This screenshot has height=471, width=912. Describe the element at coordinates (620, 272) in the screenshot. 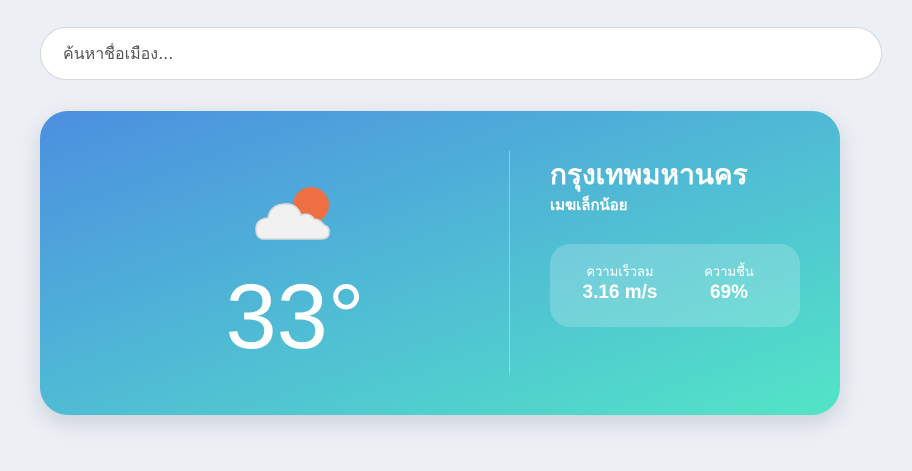

I see `wind-label: ความเร็วลม` at that location.